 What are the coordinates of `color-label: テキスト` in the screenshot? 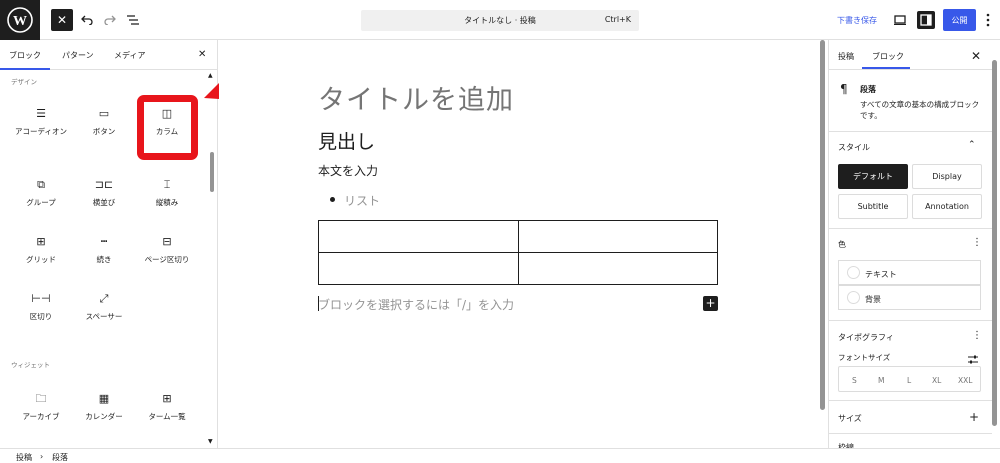 It's located at (881, 274).